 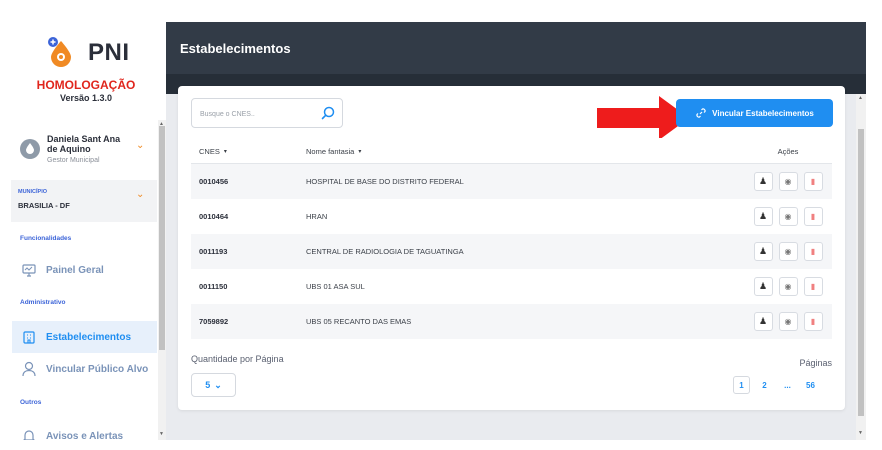 What do you see at coordinates (73, 160) in the screenshot?
I see `user-role: Gestor Municipal` at bounding box center [73, 160].